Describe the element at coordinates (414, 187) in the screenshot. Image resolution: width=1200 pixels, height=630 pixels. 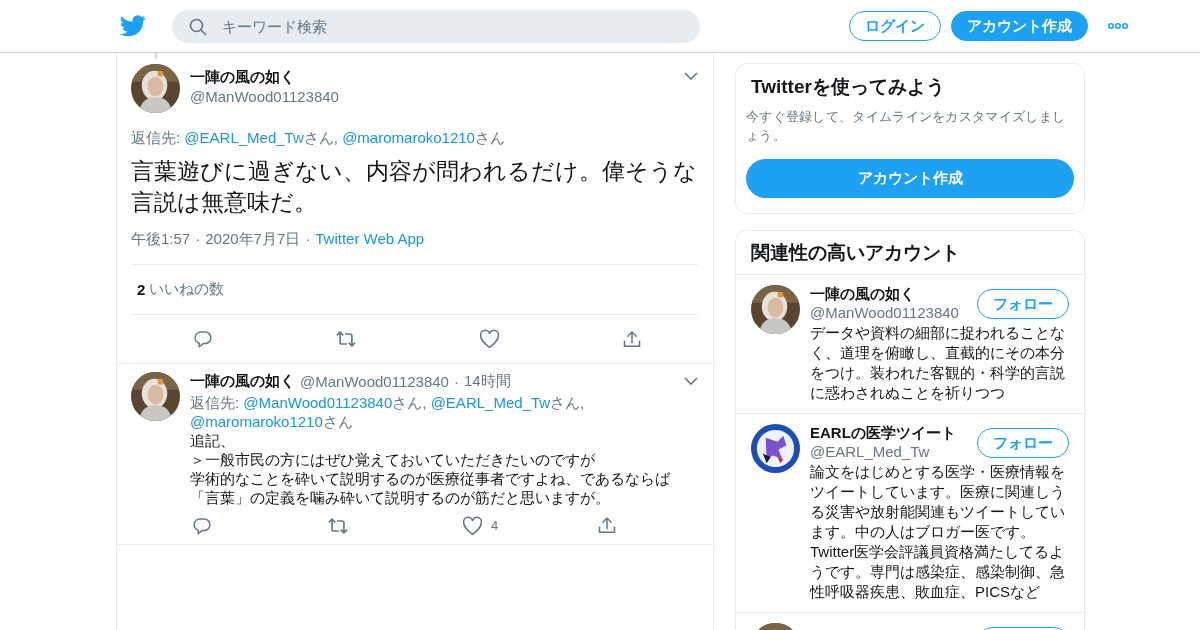
I see `tweet-text: 言葉遊びに過ぎない、内容が問われるだけ。偉そうな言説は無意味だ。` at that location.